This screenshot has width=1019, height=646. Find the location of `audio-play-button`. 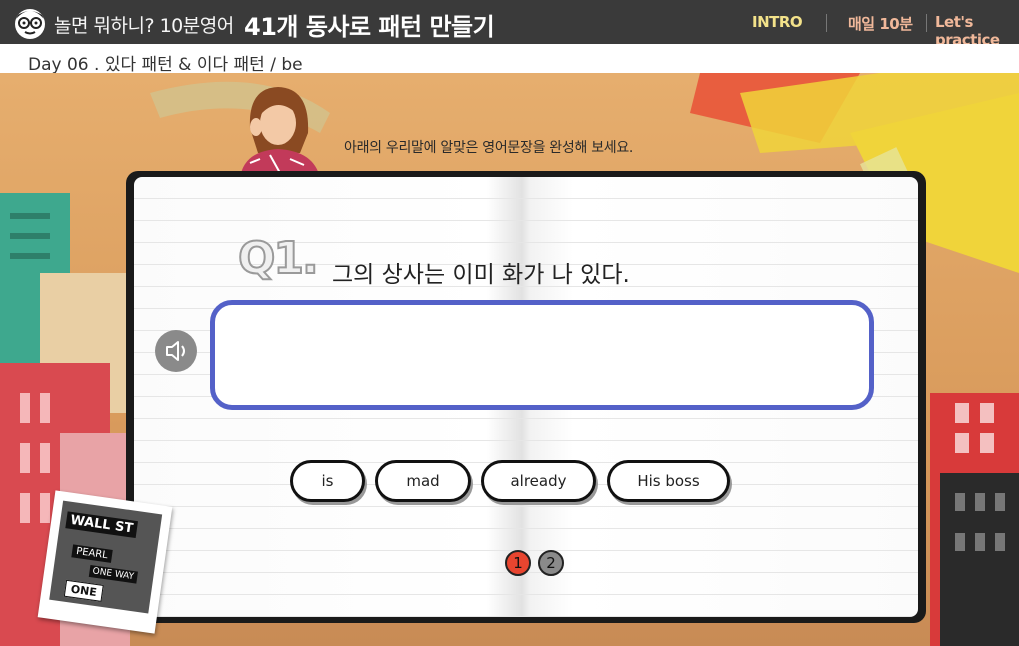

audio-play-button is located at coordinates (176, 351).